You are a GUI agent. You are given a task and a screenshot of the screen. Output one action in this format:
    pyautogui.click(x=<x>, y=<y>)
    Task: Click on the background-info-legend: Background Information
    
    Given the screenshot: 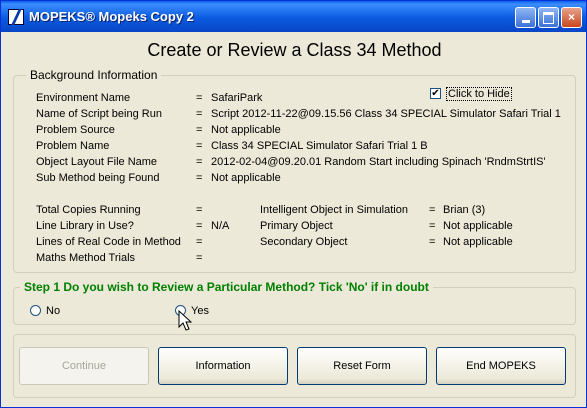 What is the action you would take?
    pyautogui.click(x=94, y=75)
    